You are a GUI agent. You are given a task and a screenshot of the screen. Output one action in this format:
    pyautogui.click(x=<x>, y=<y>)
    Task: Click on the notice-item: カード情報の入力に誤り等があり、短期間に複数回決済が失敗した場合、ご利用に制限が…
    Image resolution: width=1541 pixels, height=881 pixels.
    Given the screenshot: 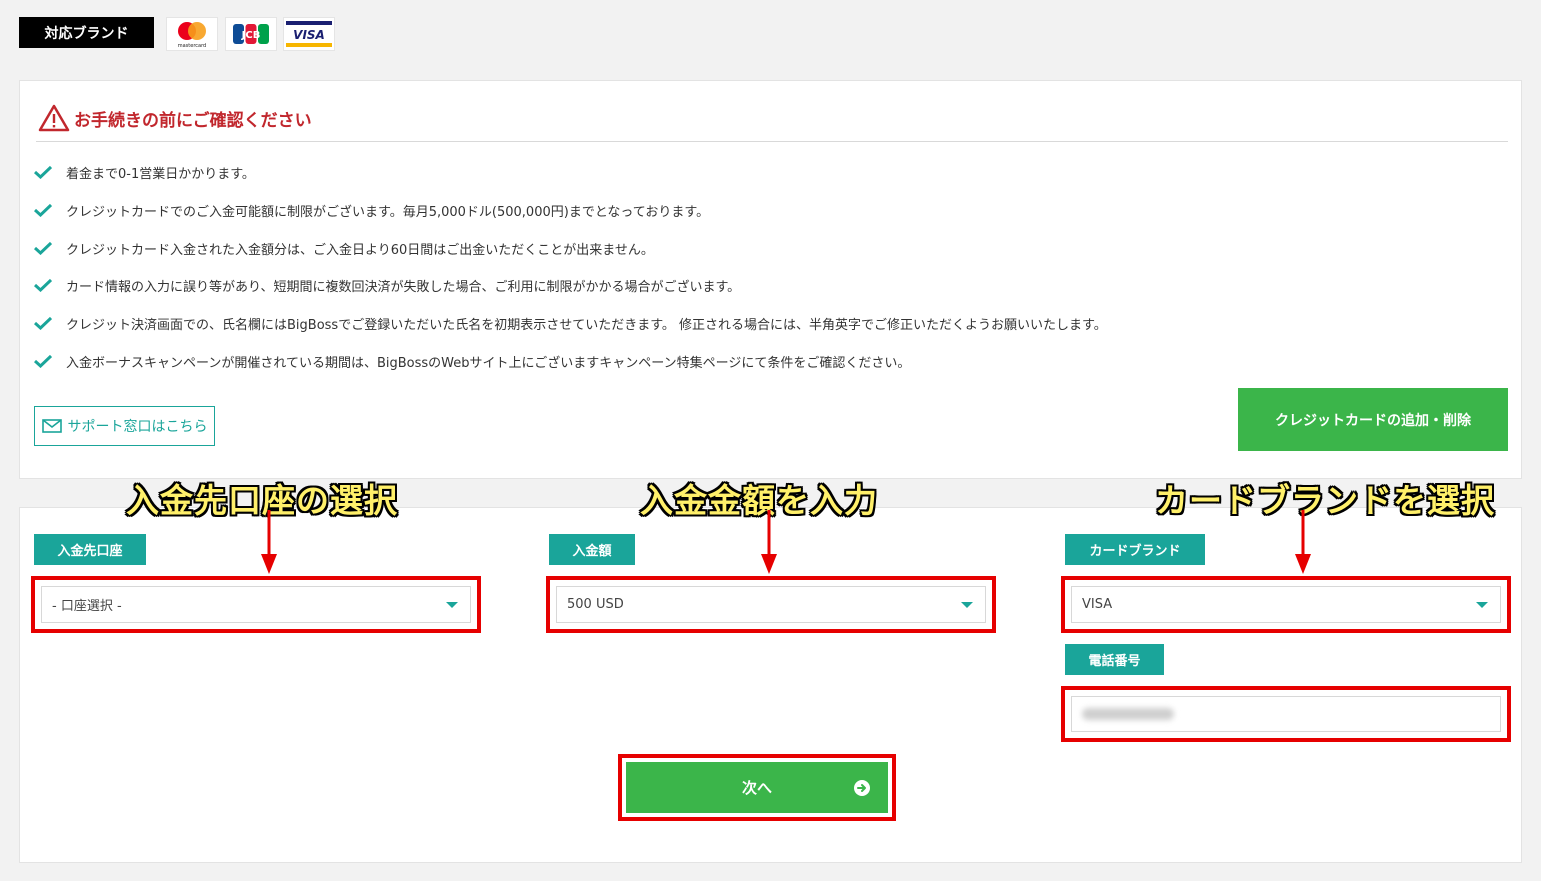 What is the action you would take?
    pyautogui.click(x=387, y=285)
    